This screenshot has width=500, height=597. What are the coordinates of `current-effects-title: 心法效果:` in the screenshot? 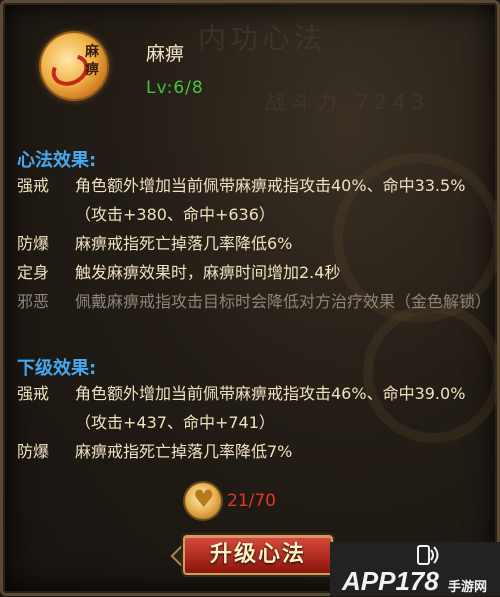 It's located at (57, 160).